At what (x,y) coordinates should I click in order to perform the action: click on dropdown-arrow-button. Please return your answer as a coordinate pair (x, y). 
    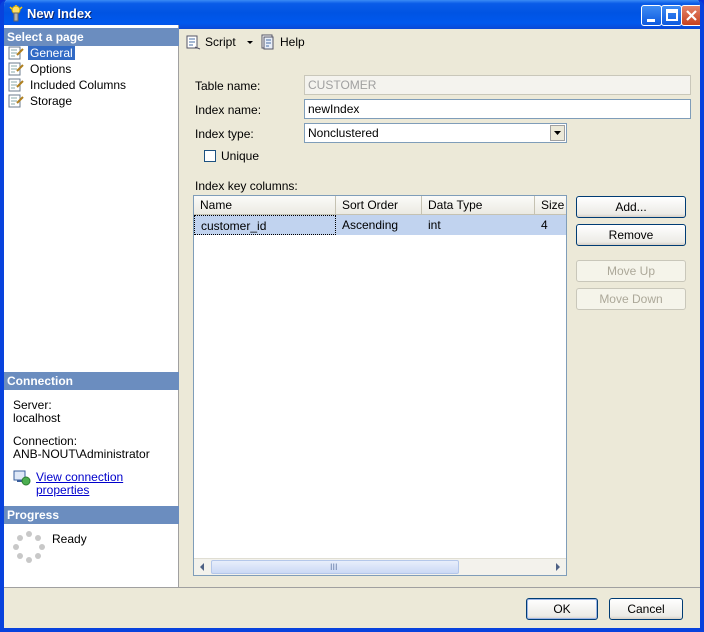
    Looking at the image, I should click on (557, 133).